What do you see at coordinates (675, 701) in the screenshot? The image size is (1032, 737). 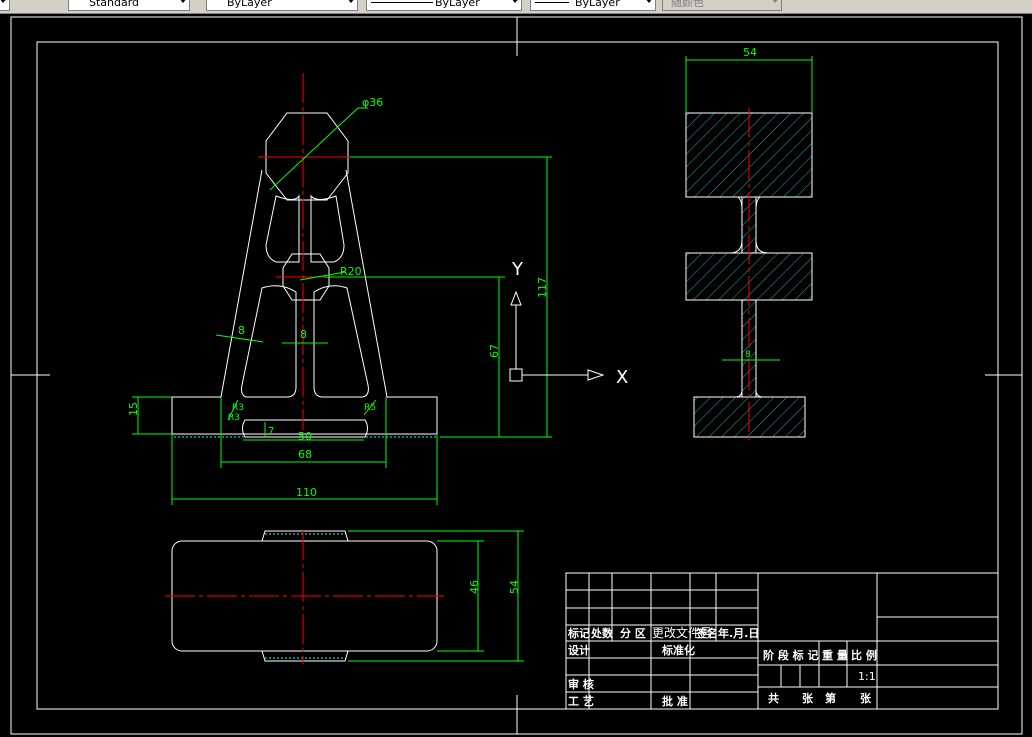 I see `tb-approve: 批 准` at bounding box center [675, 701].